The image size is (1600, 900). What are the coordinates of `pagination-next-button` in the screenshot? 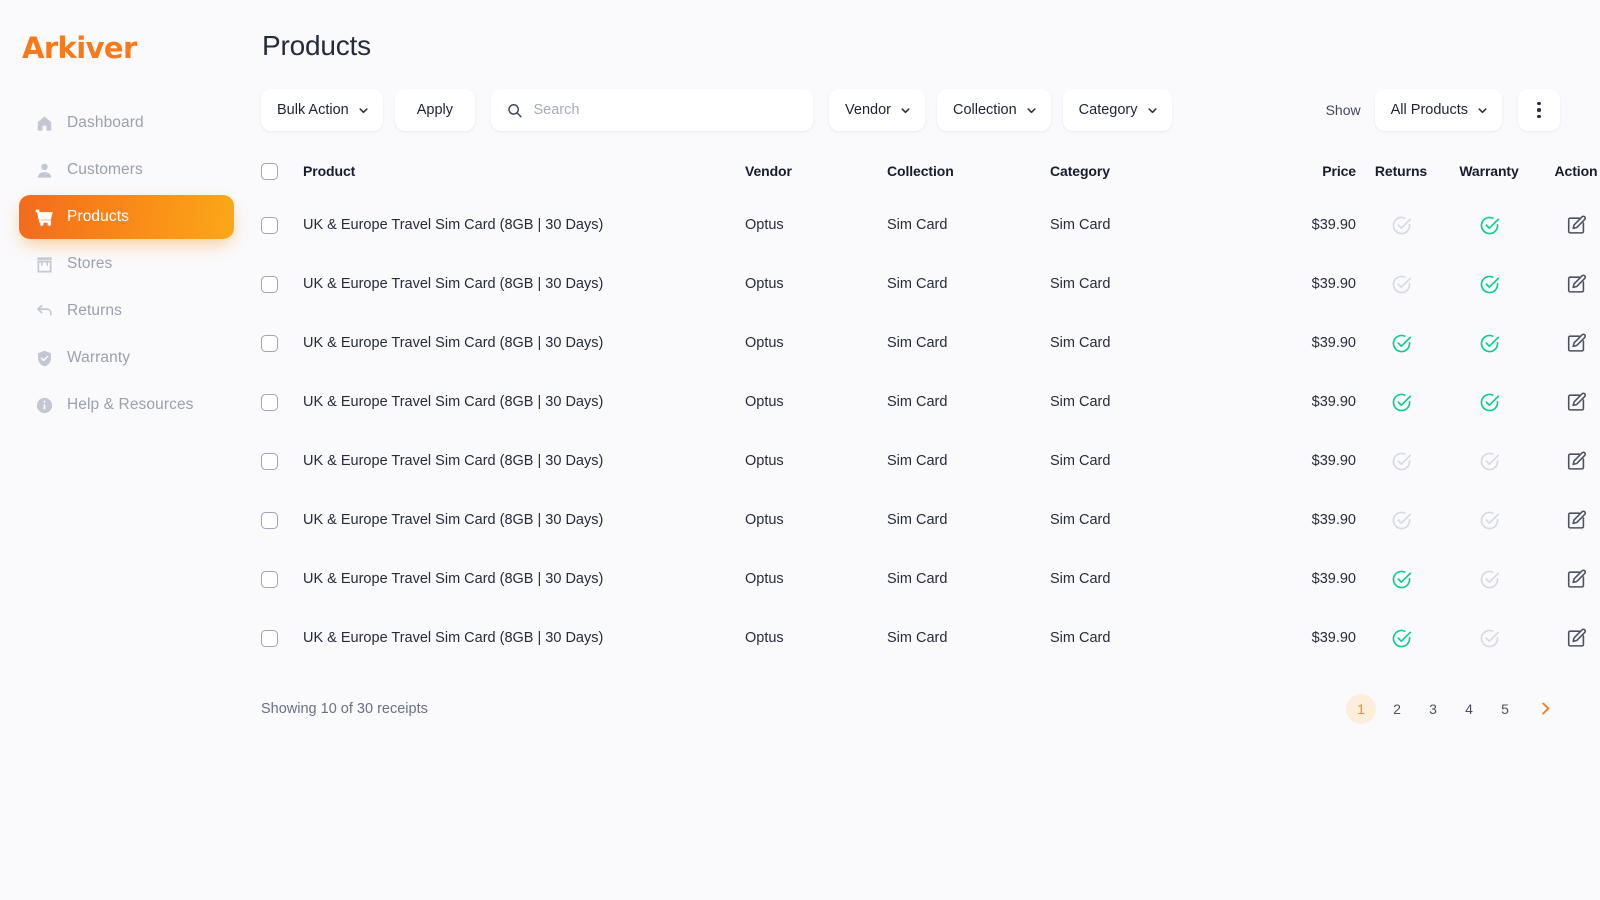 It's located at (1545, 709).